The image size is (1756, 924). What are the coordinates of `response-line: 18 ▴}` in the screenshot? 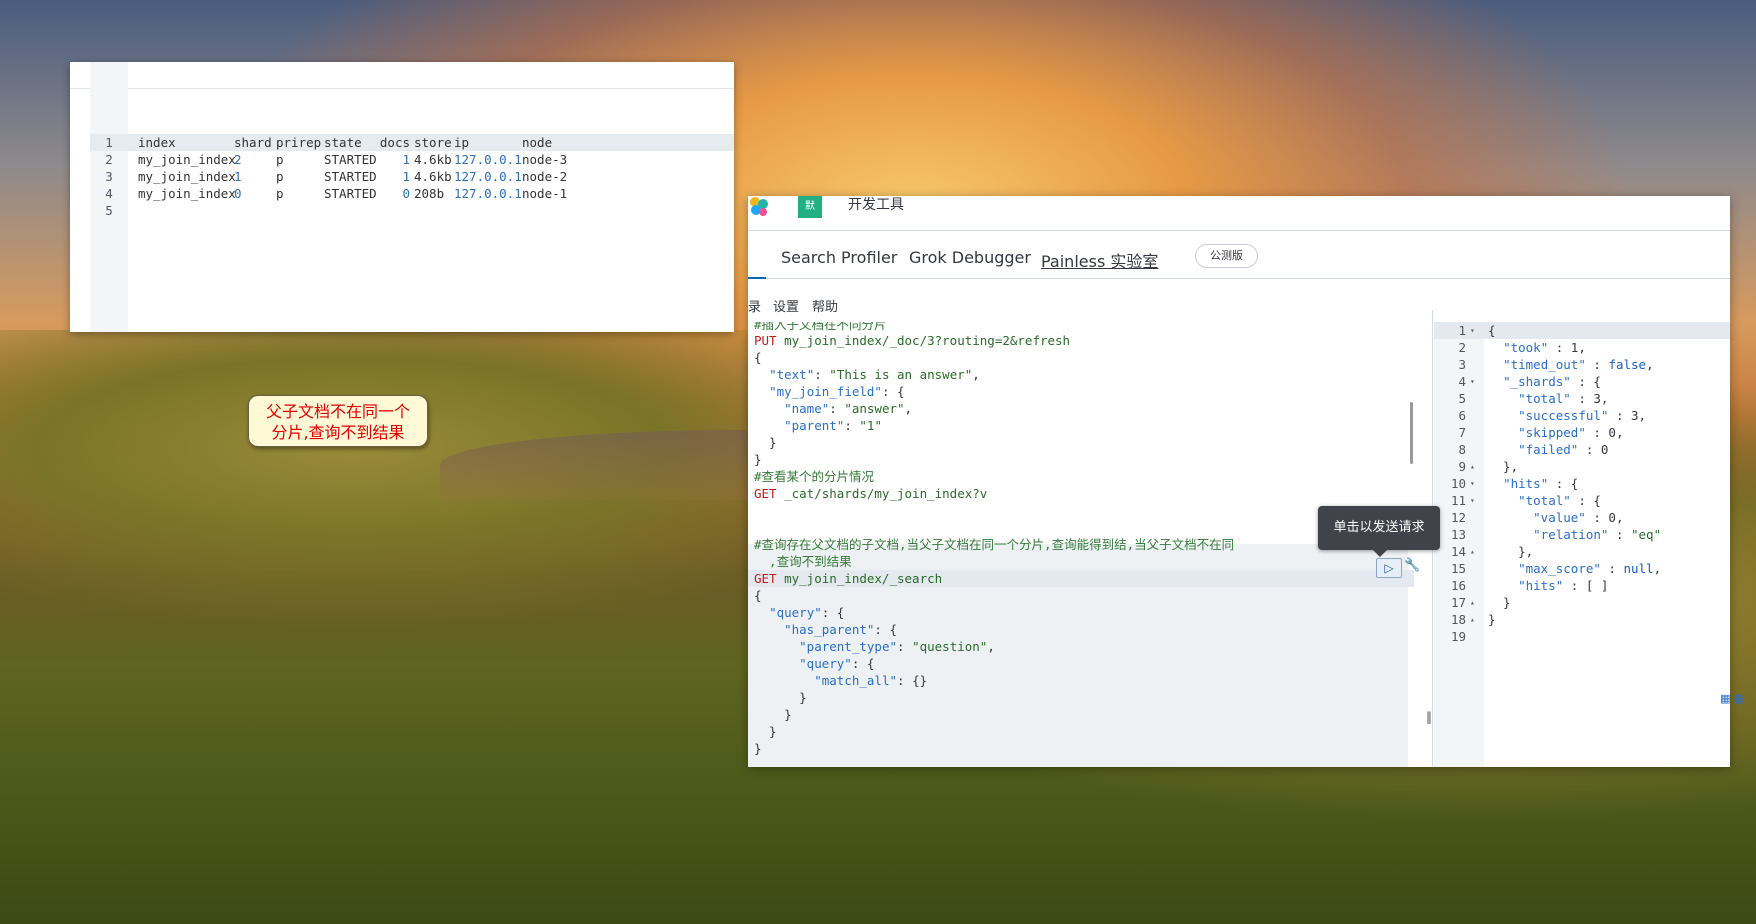 It's located at (1582, 619).